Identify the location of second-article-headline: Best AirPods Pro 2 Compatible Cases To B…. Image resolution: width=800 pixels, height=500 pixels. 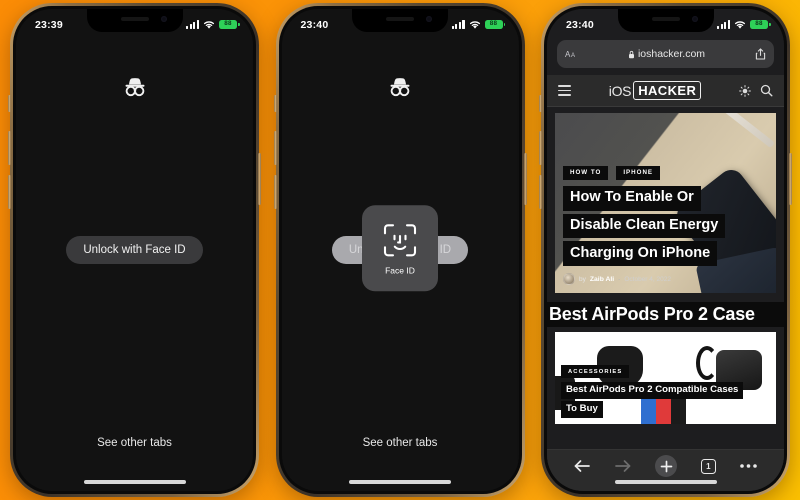
(652, 400).